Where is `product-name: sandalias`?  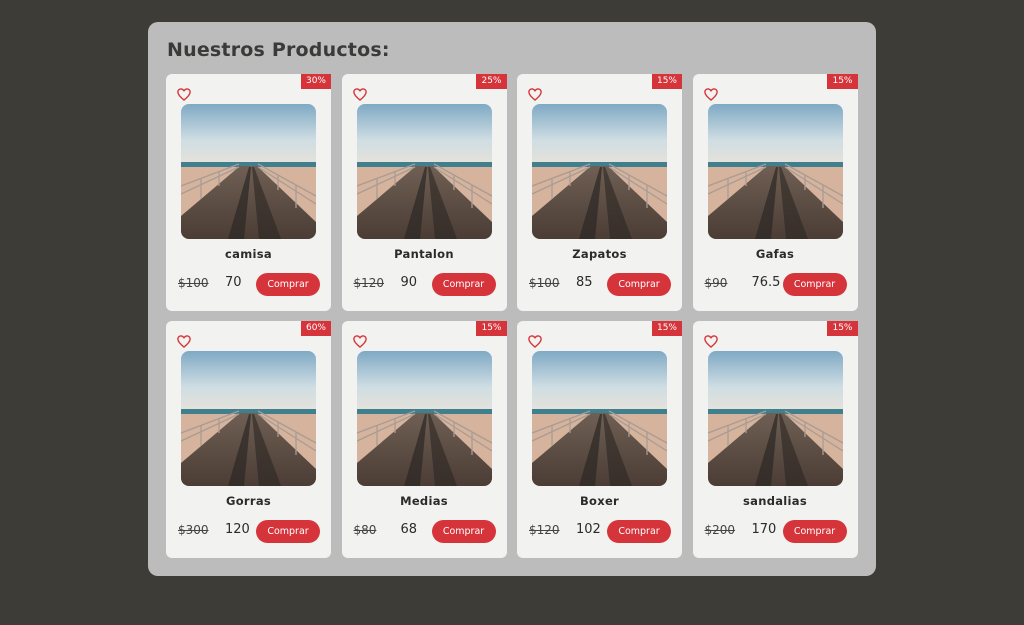
product-name: sandalias is located at coordinates (775, 501).